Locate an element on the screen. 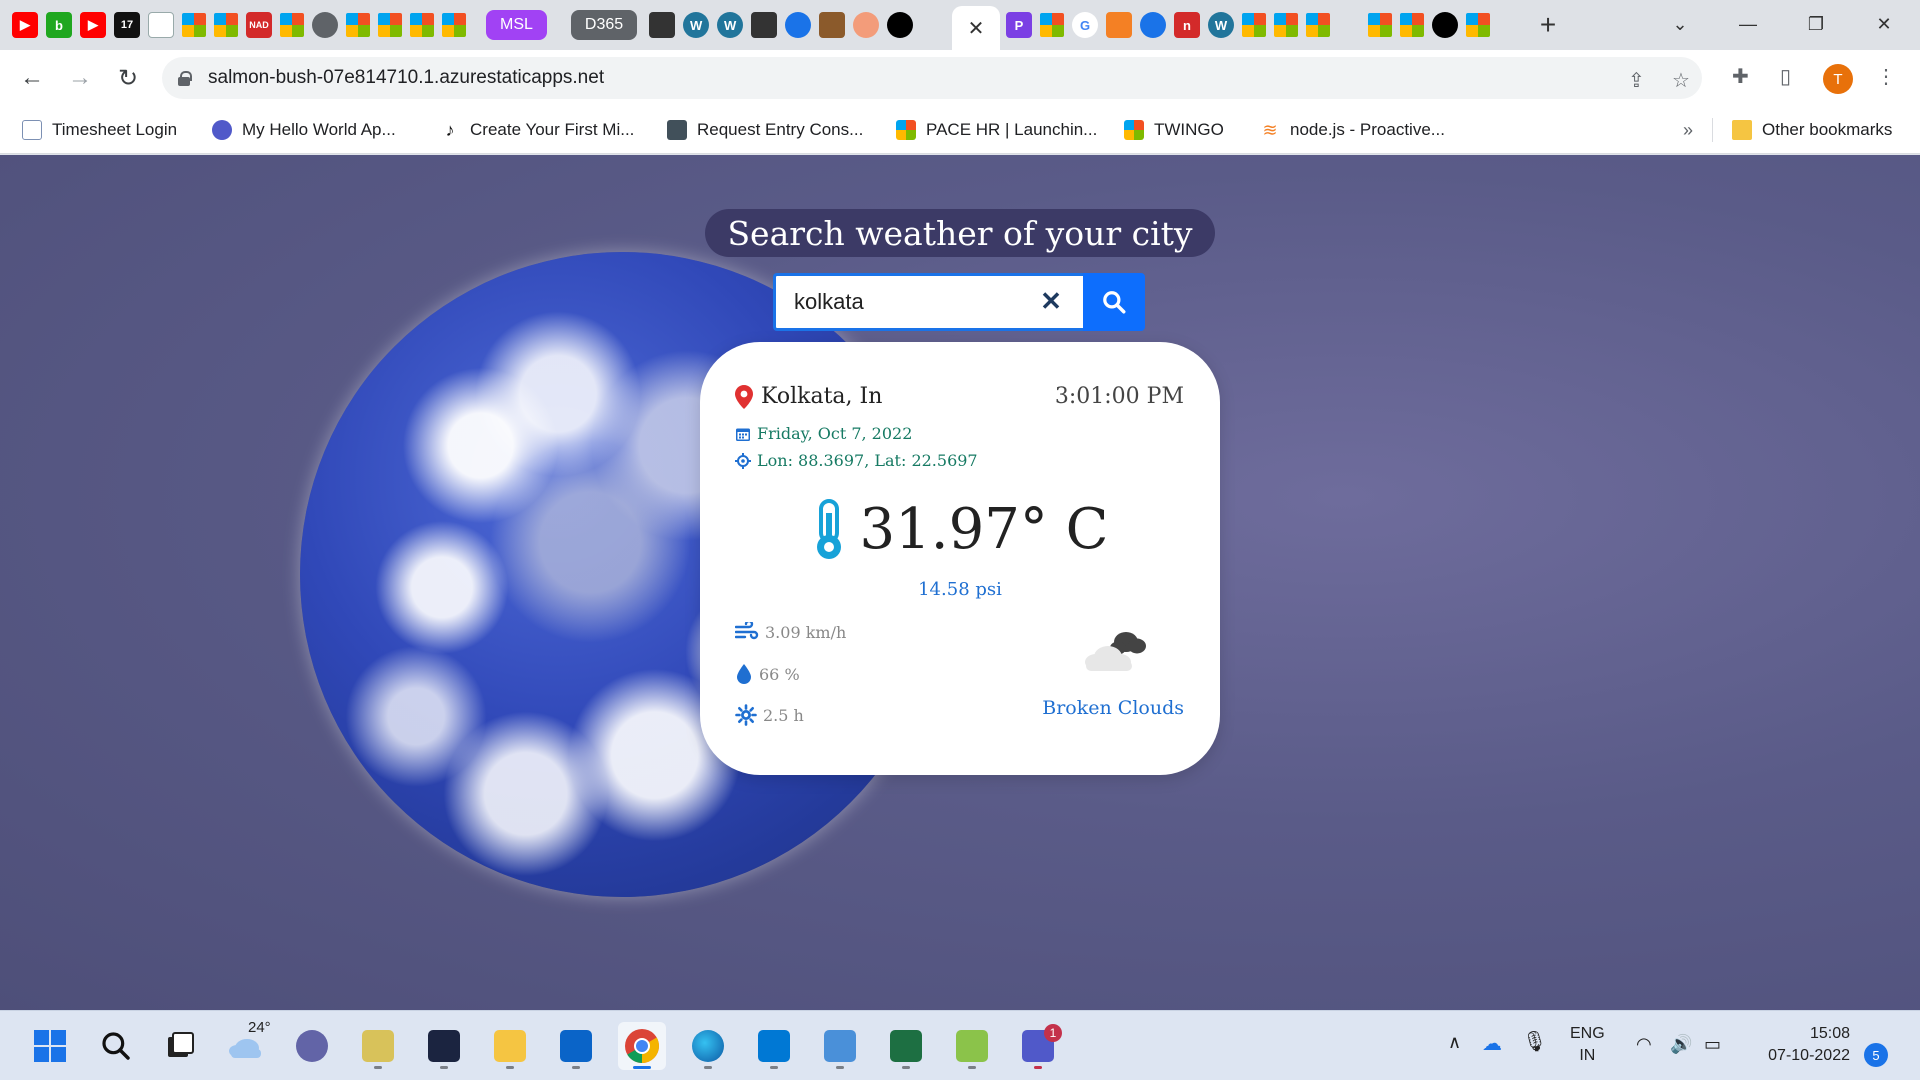 The width and height of the screenshot is (1920, 1080). edge-app is located at coordinates (708, 1046).